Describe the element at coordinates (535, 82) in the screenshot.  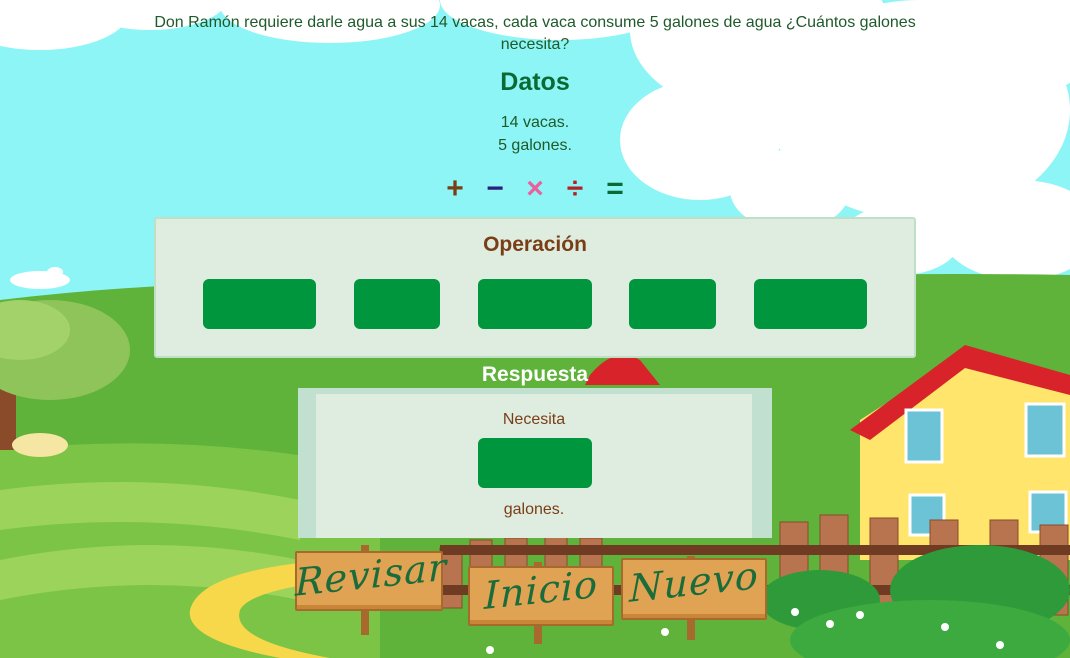
I see `datos-title: Datos` at that location.